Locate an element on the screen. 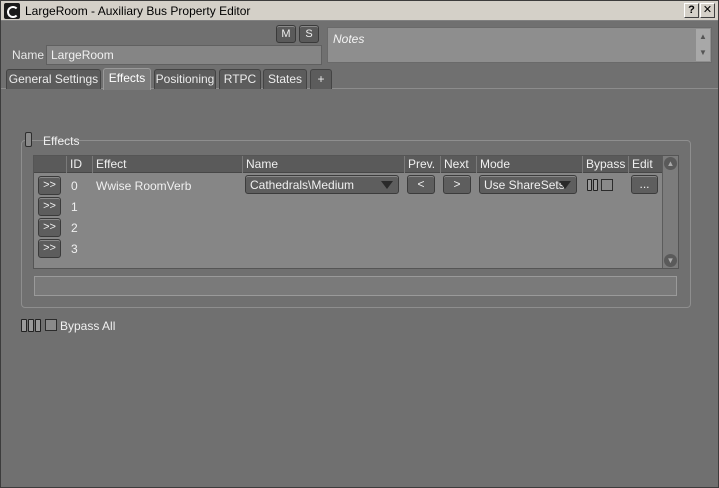 This screenshot has height=488, width=719. notes-scrollbar: ▲ ▼ is located at coordinates (703, 45).